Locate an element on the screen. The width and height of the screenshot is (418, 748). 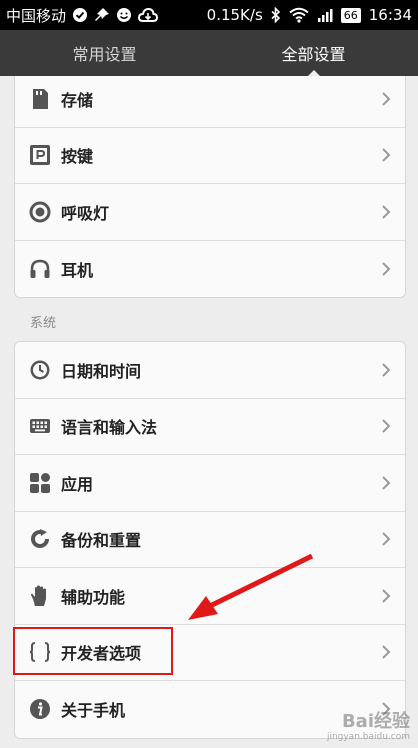
bluetooth-icon is located at coordinates (276, 15).